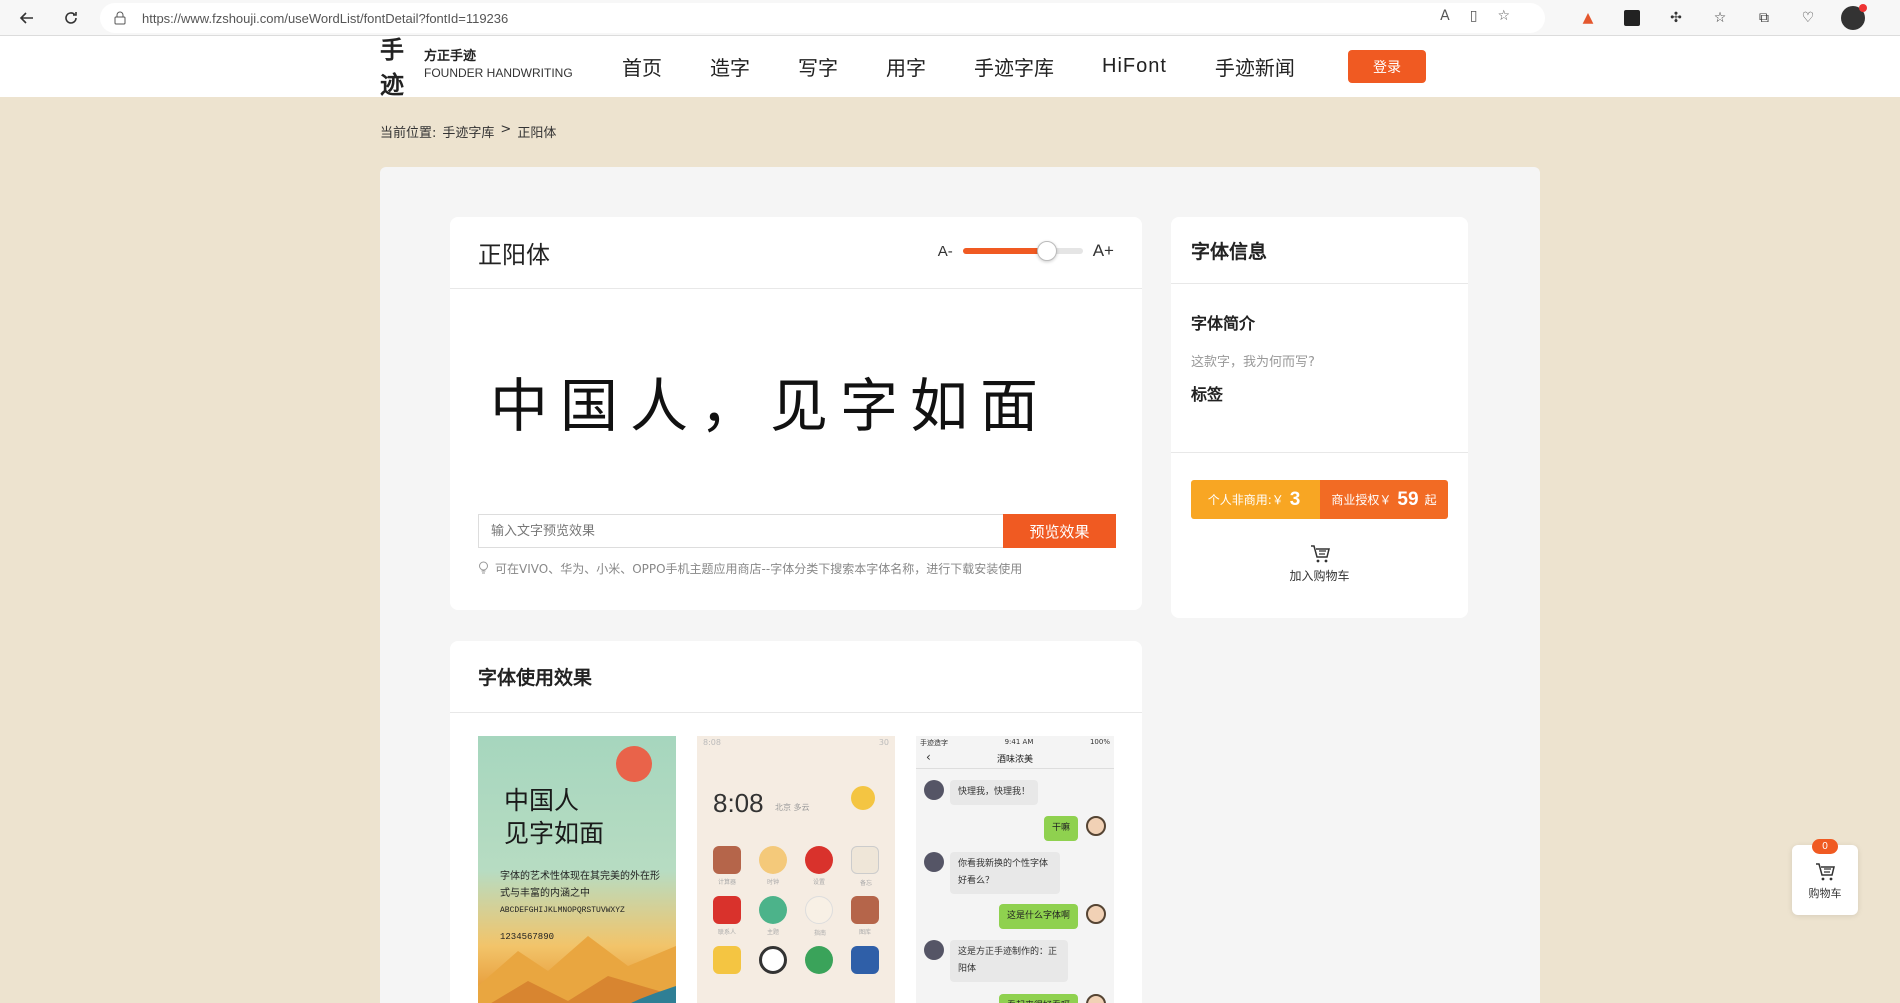 The image size is (1900, 1003). Describe the element at coordinates (27, 18) in the screenshot. I see `back-arrow-icon` at that location.